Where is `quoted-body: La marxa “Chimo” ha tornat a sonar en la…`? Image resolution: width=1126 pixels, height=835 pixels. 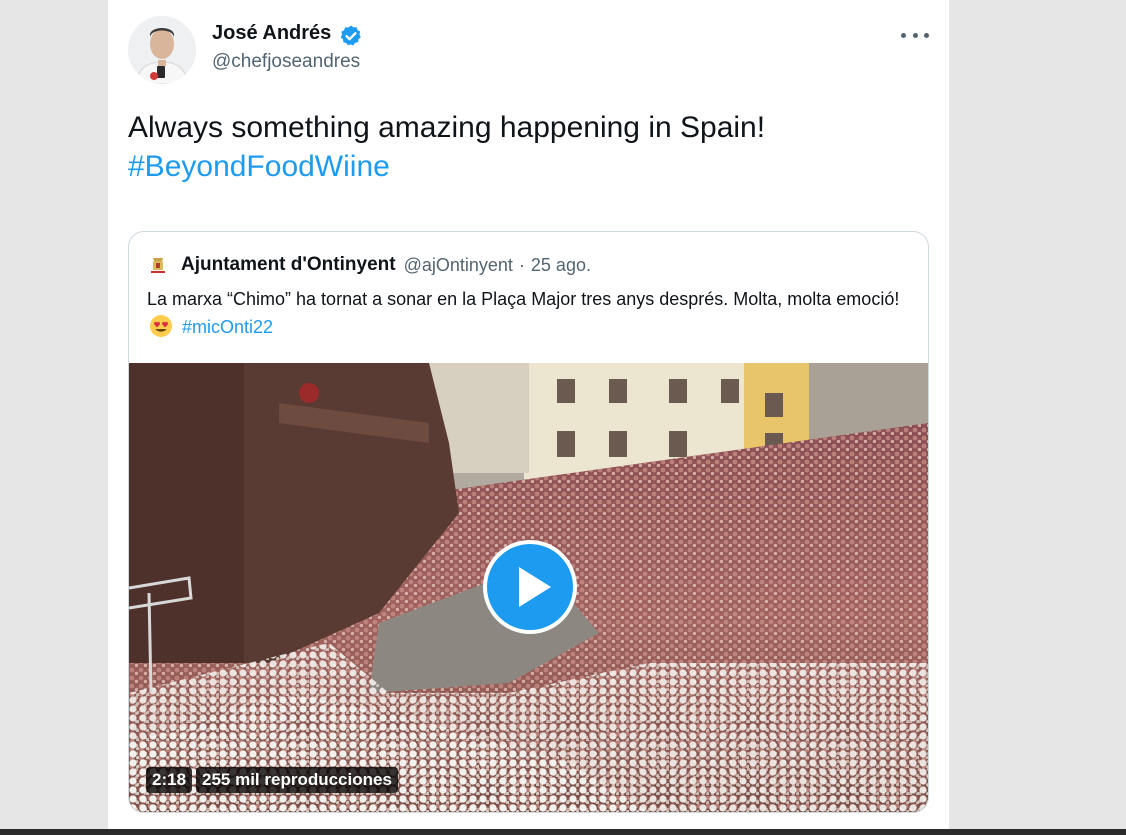 quoted-body: La marxa “Chimo” ha tornat a sonar en la… is located at coordinates (523, 299).